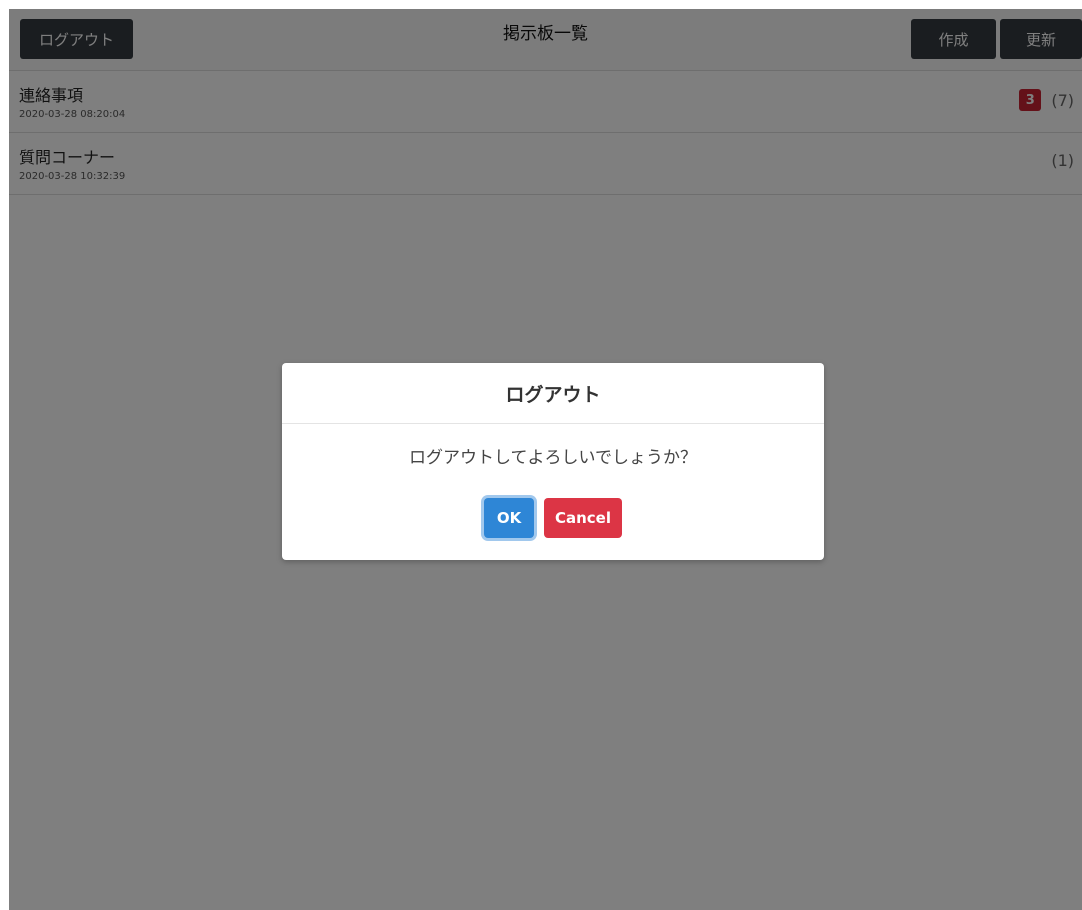  I want to click on dialog-header: ログアウト, so click(553, 393).